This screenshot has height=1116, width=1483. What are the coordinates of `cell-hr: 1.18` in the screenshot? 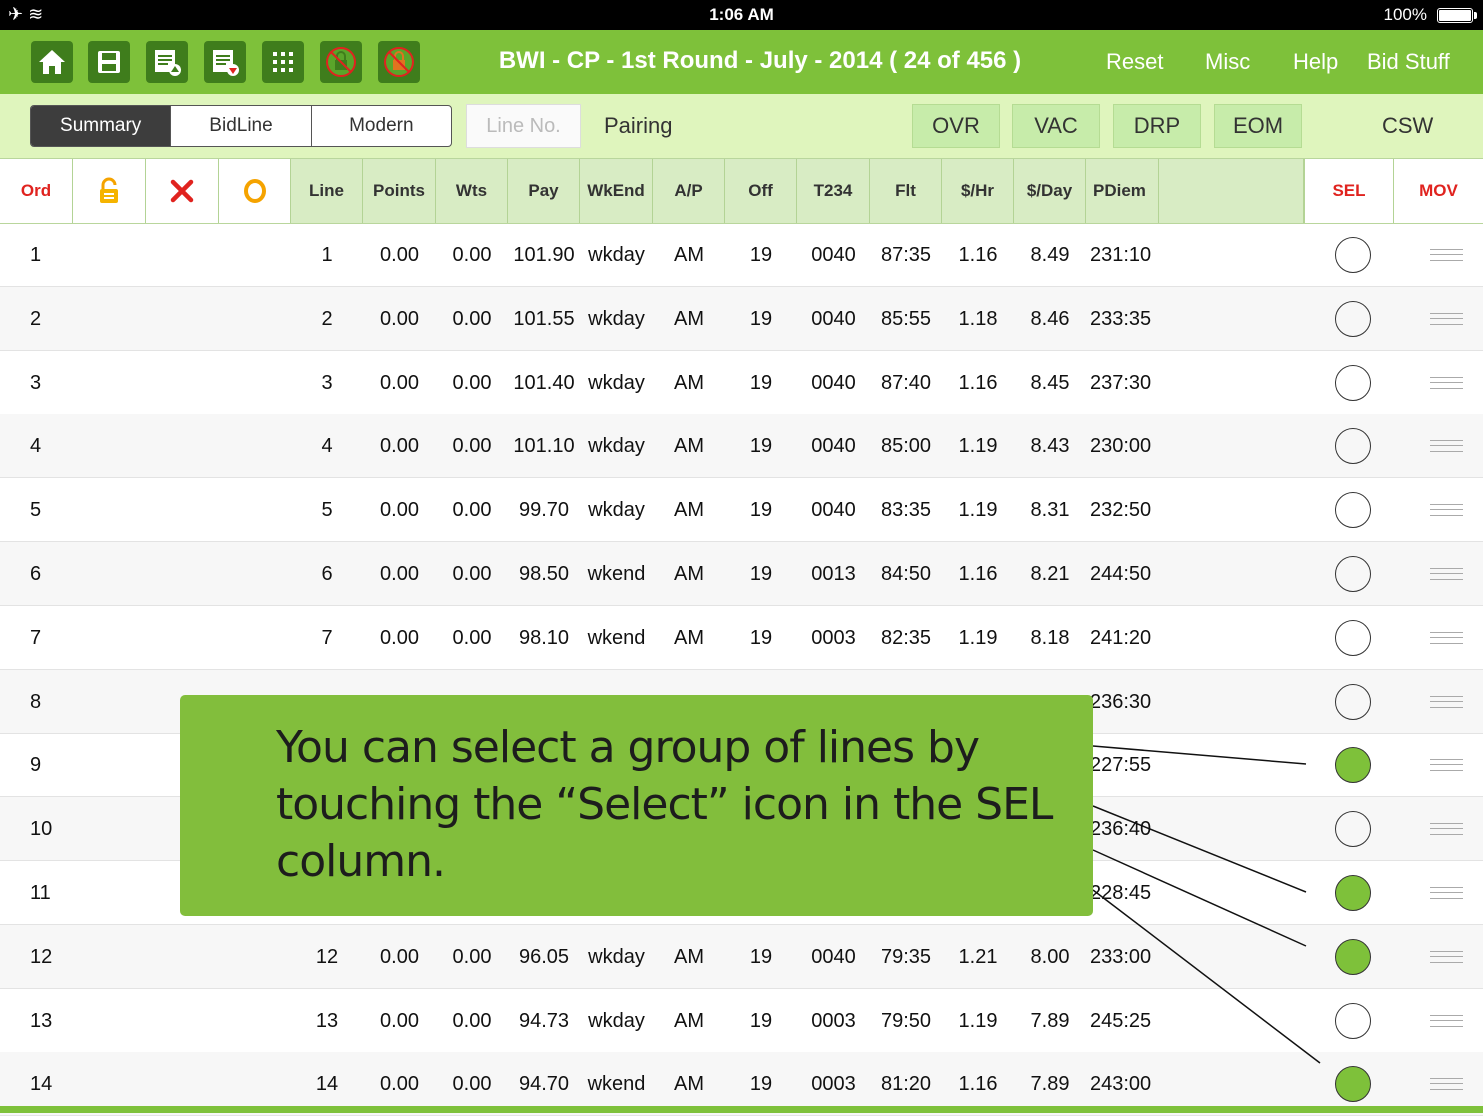 It's located at (978, 318).